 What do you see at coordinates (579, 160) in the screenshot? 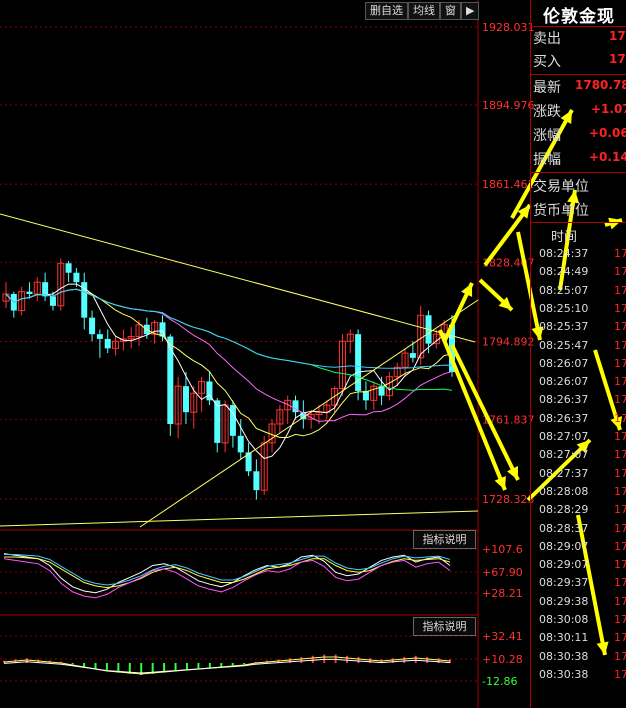
I see `quote-row-amplitude: 振幅 +0.14` at bounding box center [579, 160].